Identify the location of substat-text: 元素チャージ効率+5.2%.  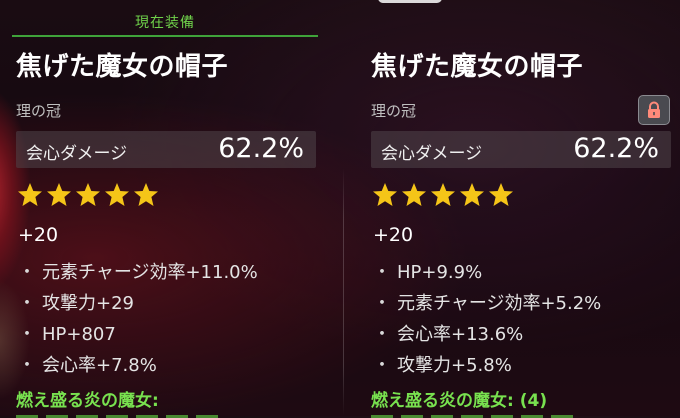
(499, 303).